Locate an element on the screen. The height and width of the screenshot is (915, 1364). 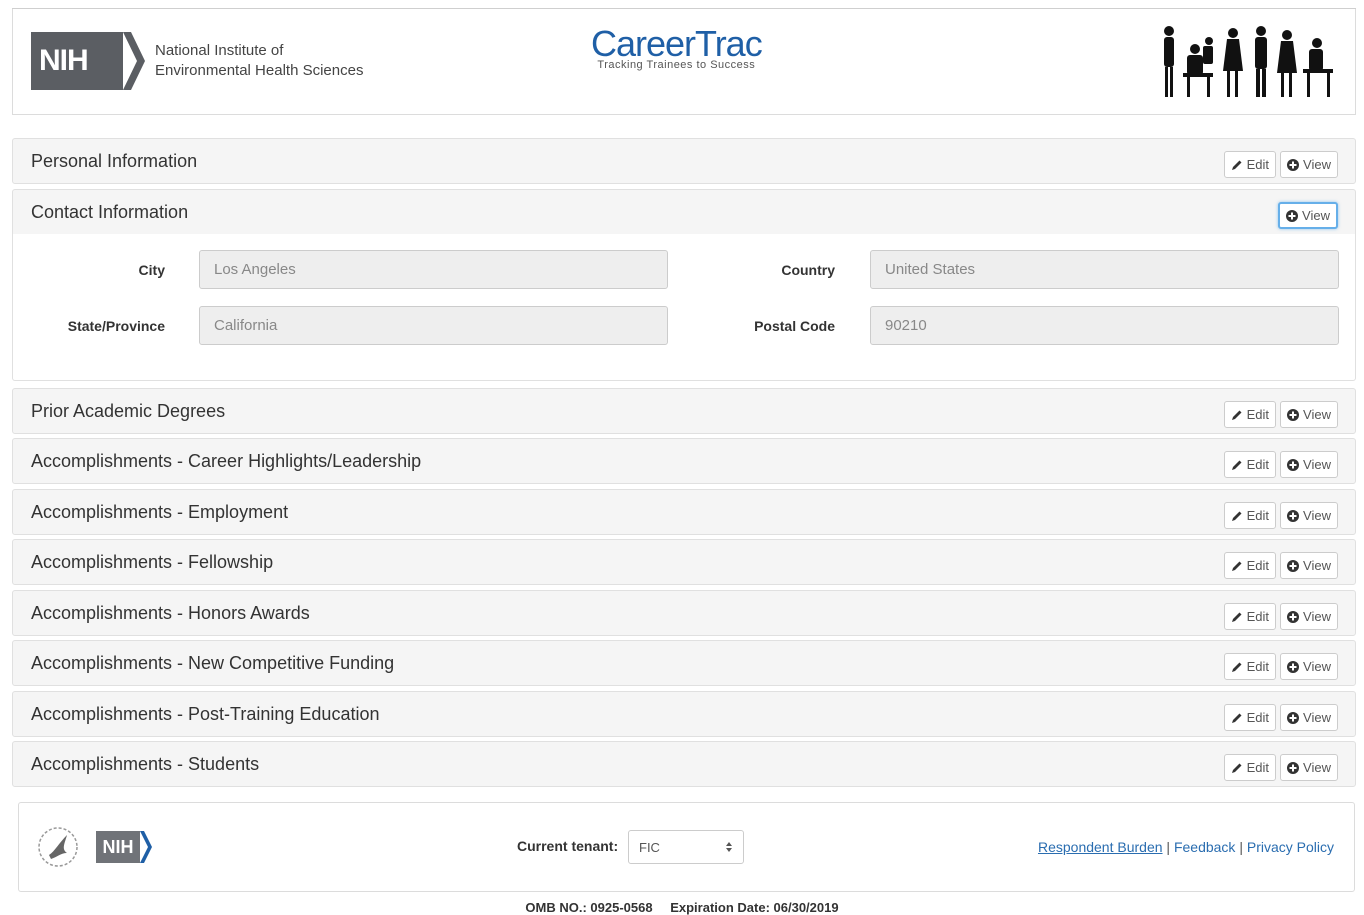
panel-prior-academic-degrees: Prior Academic Degrees Edit View is located at coordinates (684, 411).